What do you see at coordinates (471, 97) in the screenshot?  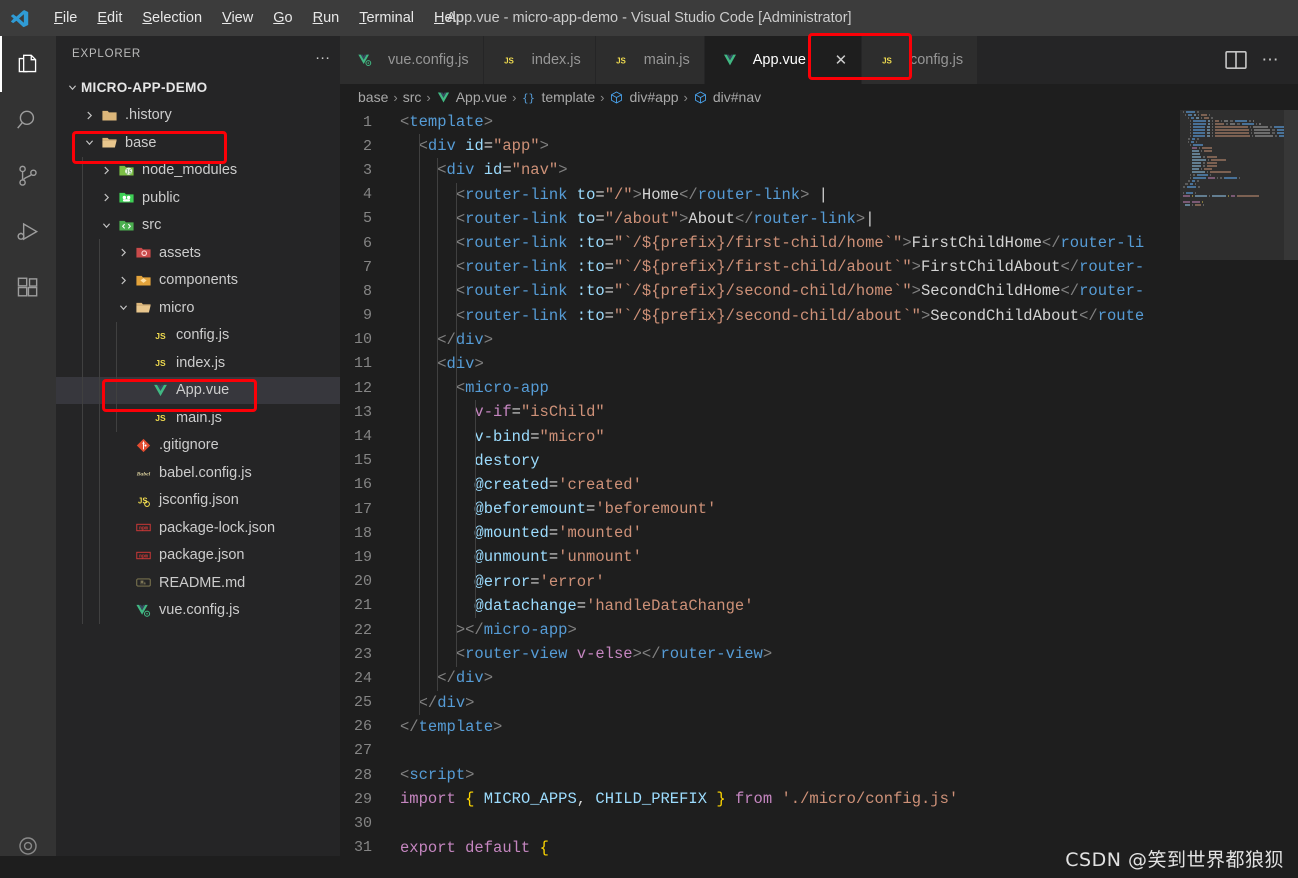 I see `breadcrumb-item-app-vue: App.vue` at bounding box center [471, 97].